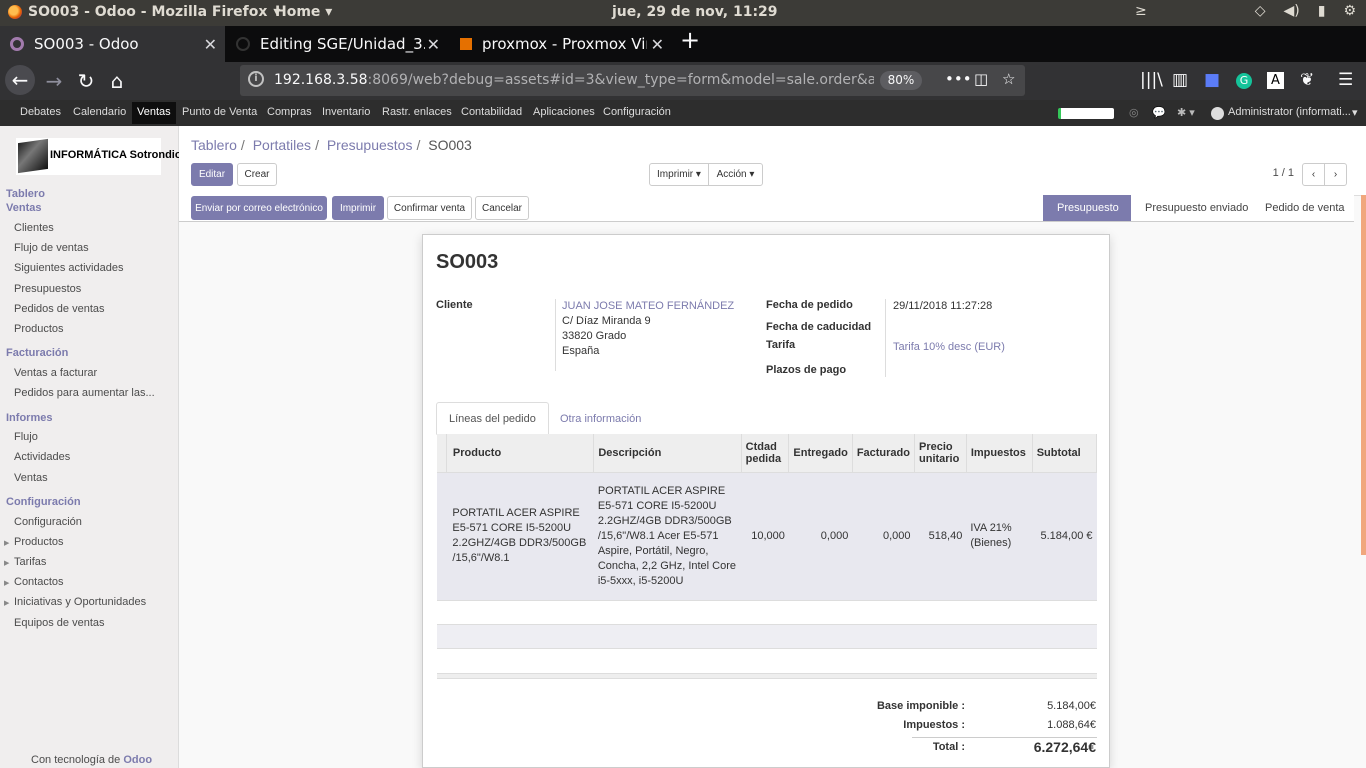 The height and width of the screenshot is (768, 1366). What do you see at coordinates (1355, 112) in the screenshot?
I see `chevron-down-icon: ▾` at bounding box center [1355, 112].